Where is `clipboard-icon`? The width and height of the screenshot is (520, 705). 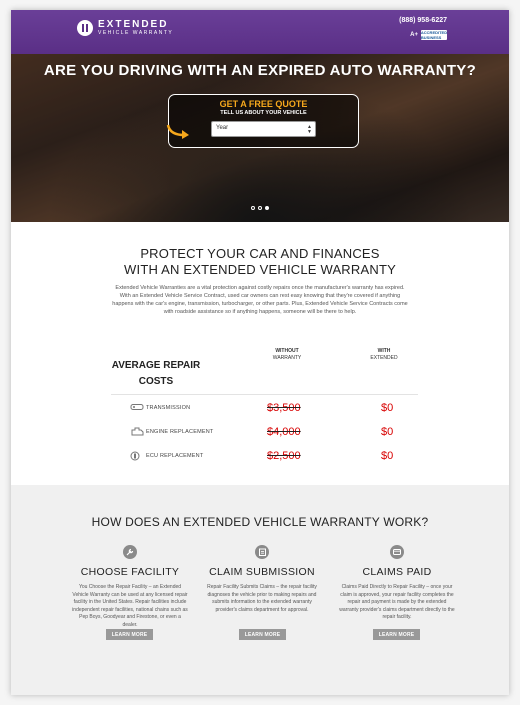
clipboard-icon is located at coordinates (262, 552).